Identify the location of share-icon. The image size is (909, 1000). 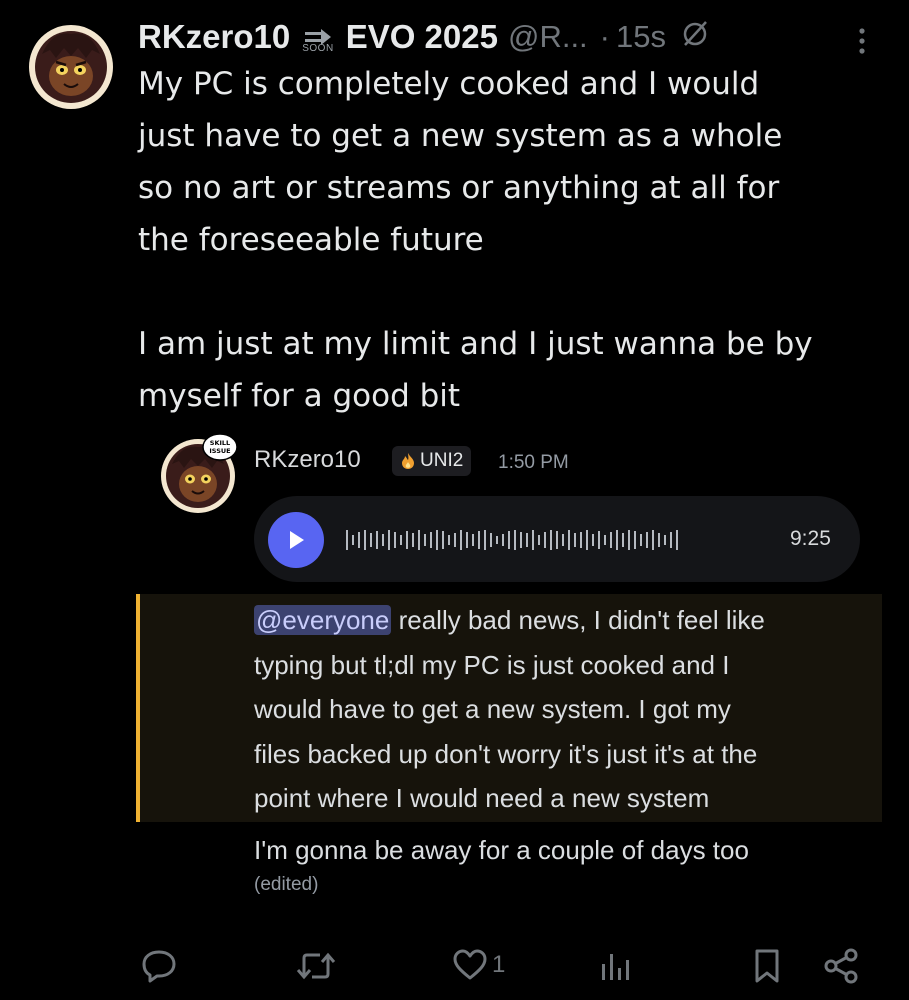
(841, 966).